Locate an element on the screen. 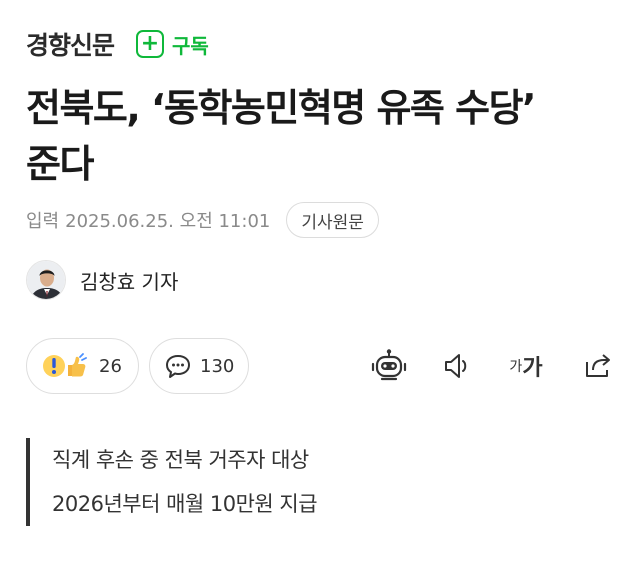 The width and height of the screenshot is (640, 562). reaction-button: 26 is located at coordinates (82, 366).